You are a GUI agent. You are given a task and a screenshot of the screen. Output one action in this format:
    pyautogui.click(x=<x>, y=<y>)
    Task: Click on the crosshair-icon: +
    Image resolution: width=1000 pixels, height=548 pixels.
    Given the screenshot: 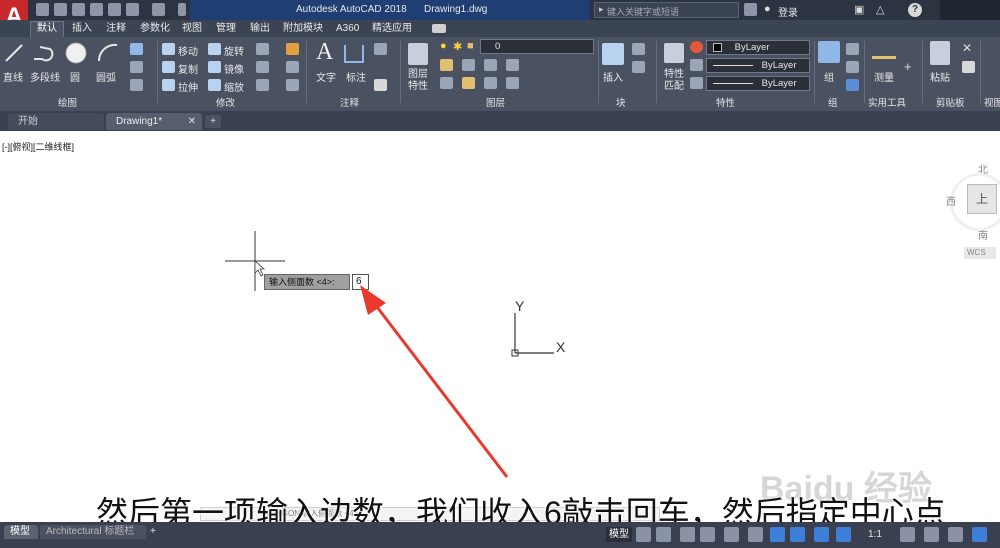 What is the action you would take?
    pyautogui.click(x=908, y=66)
    